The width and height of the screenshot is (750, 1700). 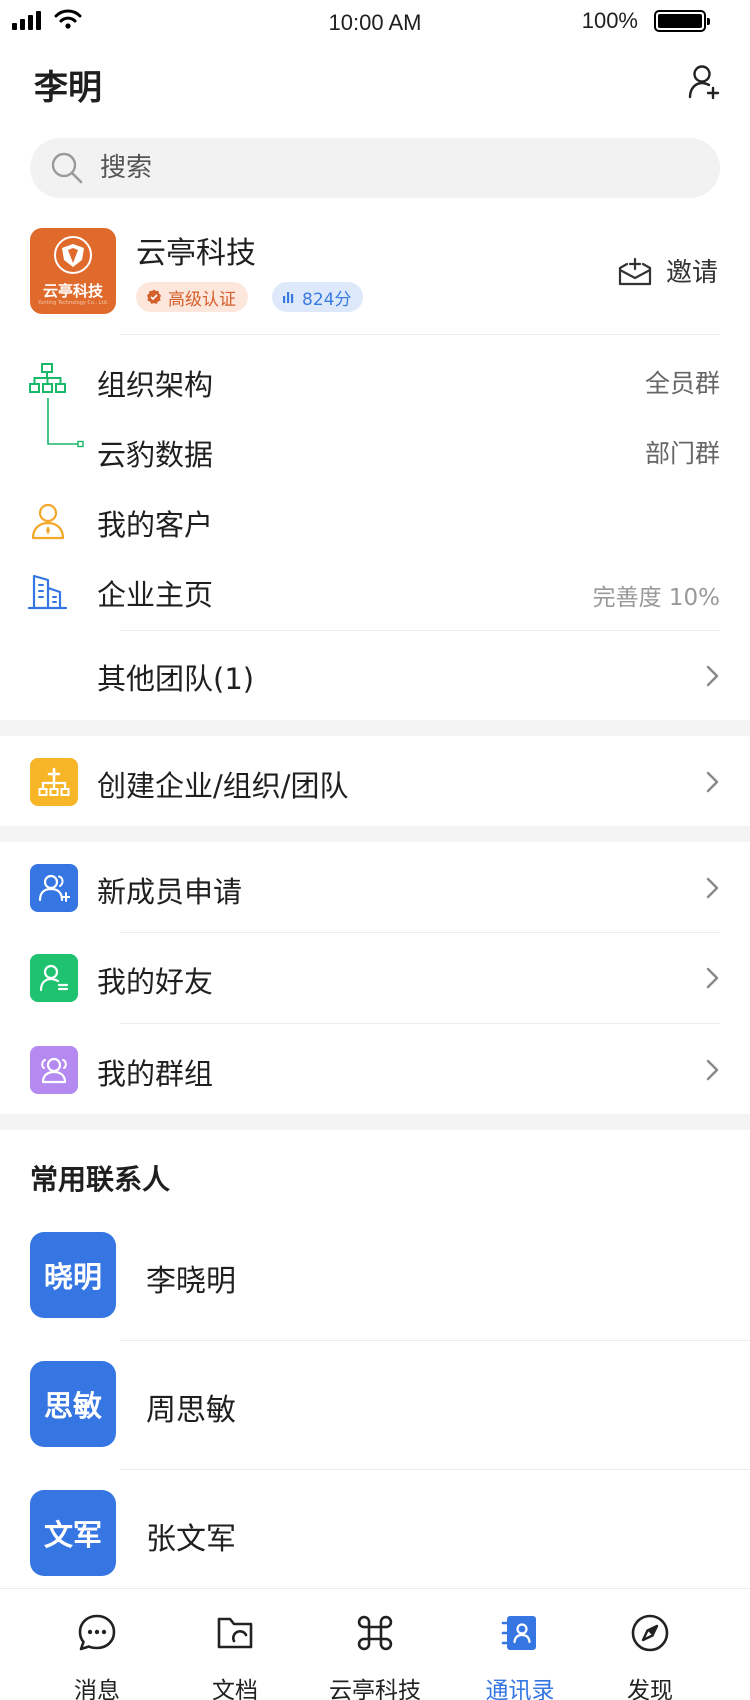 I want to click on frequent-contacts-title: 常用联系人, so click(x=100, y=1179).